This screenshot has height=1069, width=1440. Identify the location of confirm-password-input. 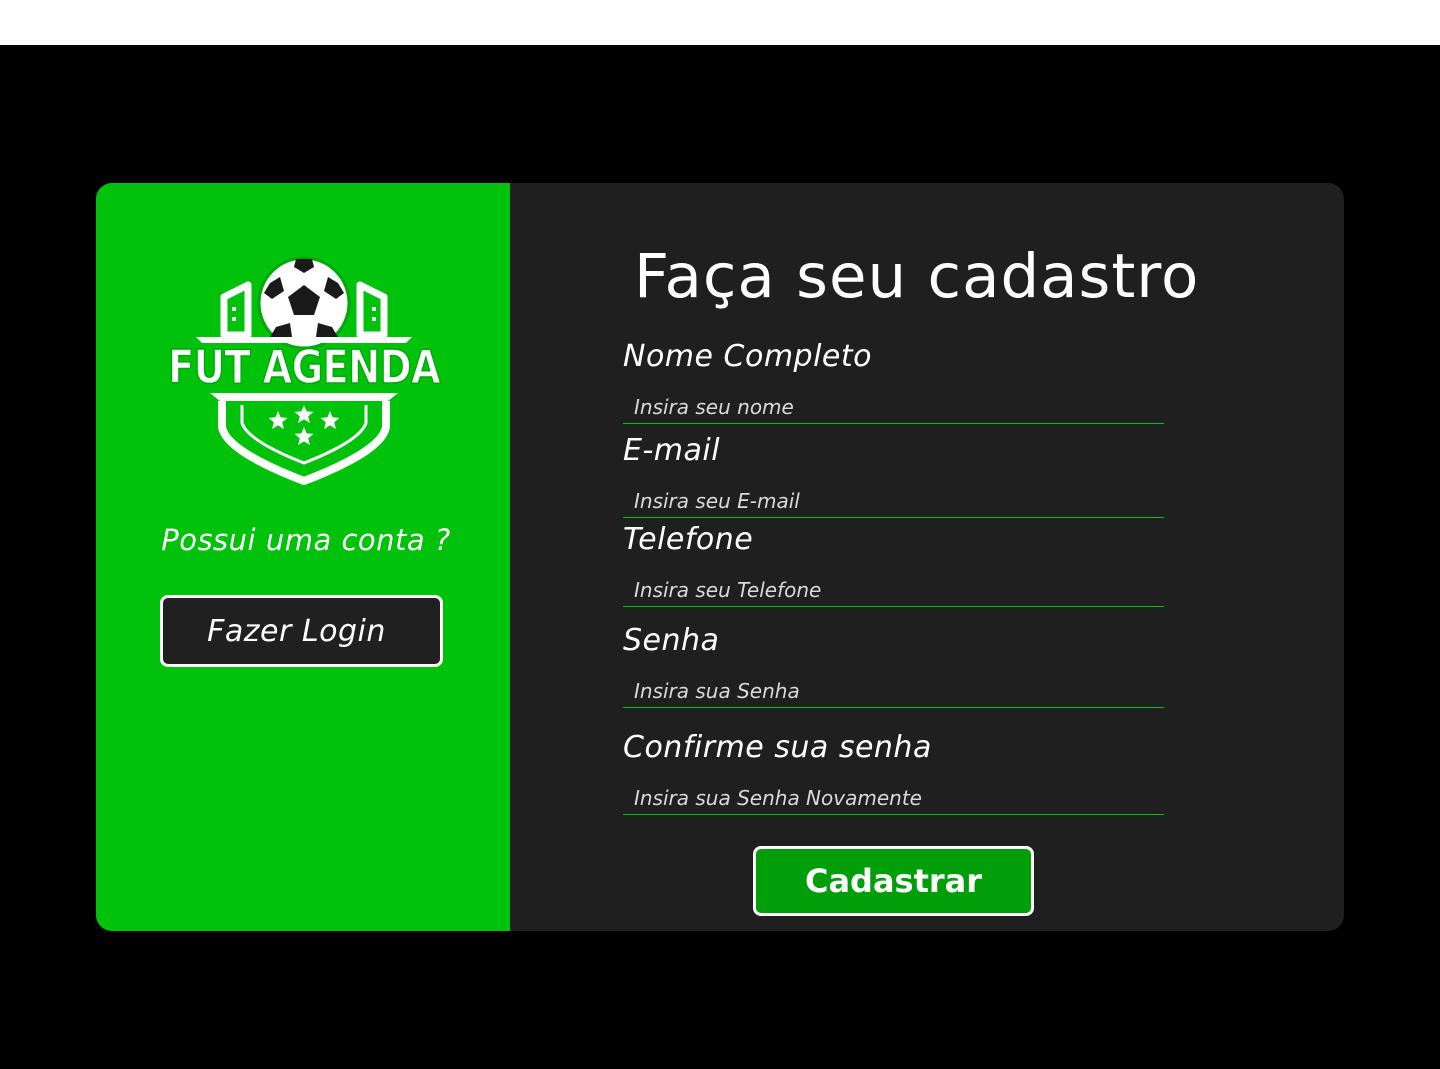
(893, 798).